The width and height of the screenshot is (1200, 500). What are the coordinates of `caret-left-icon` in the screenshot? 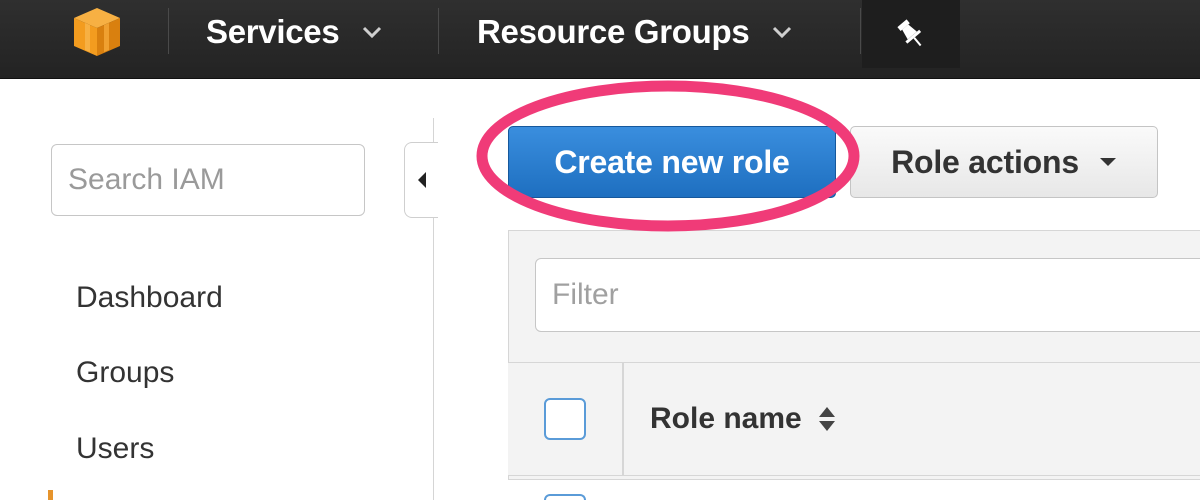 It's located at (421, 180).